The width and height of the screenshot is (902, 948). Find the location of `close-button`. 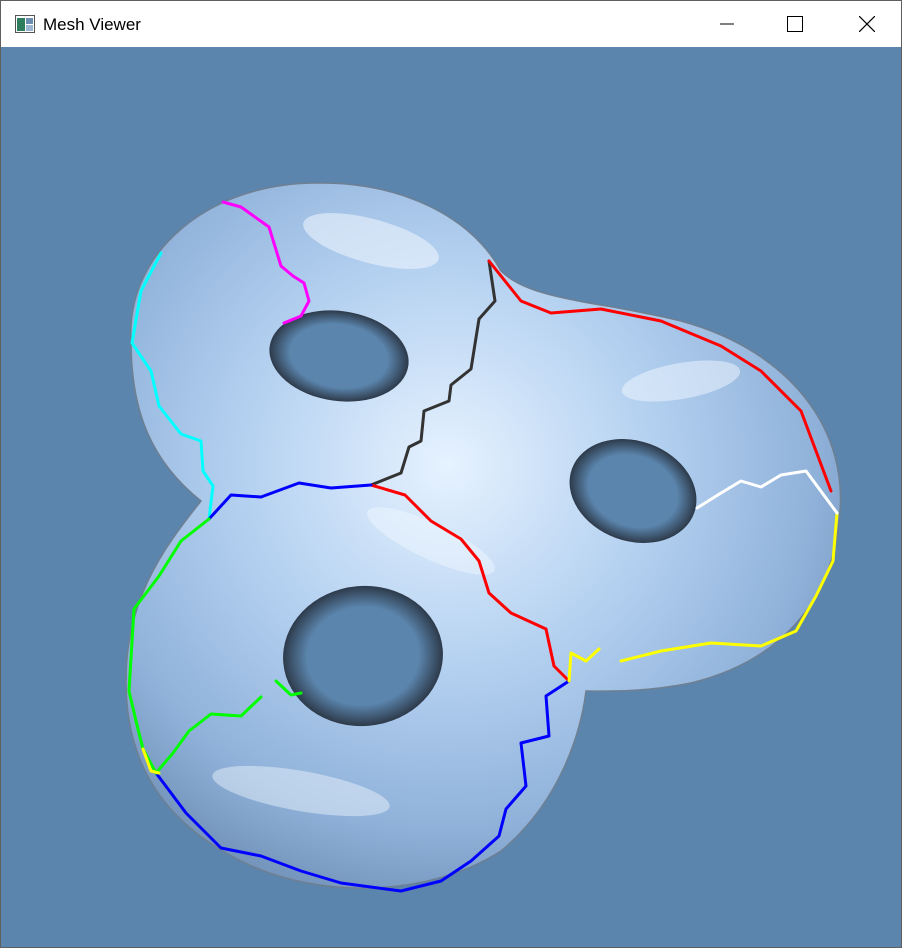

close-button is located at coordinates (867, 24).